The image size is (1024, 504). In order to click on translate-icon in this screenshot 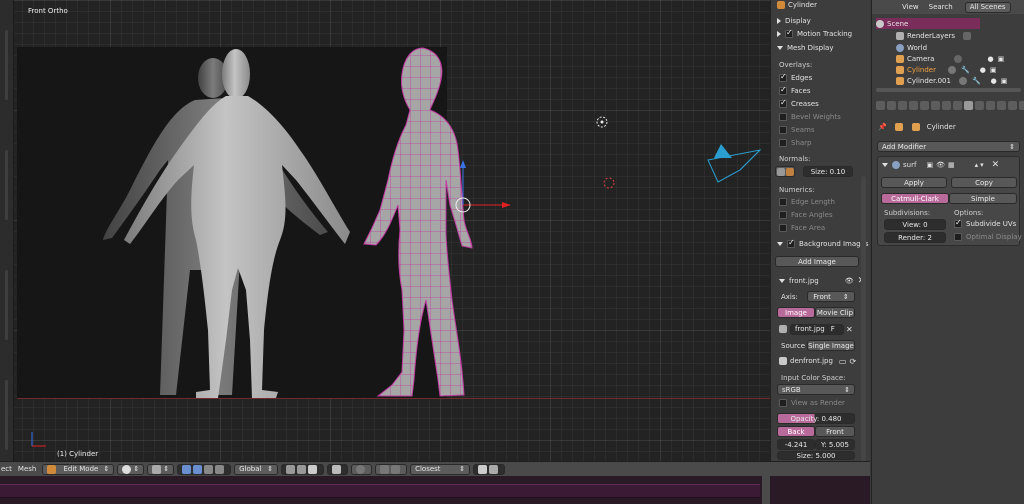, I will do `click(198, 469)`.